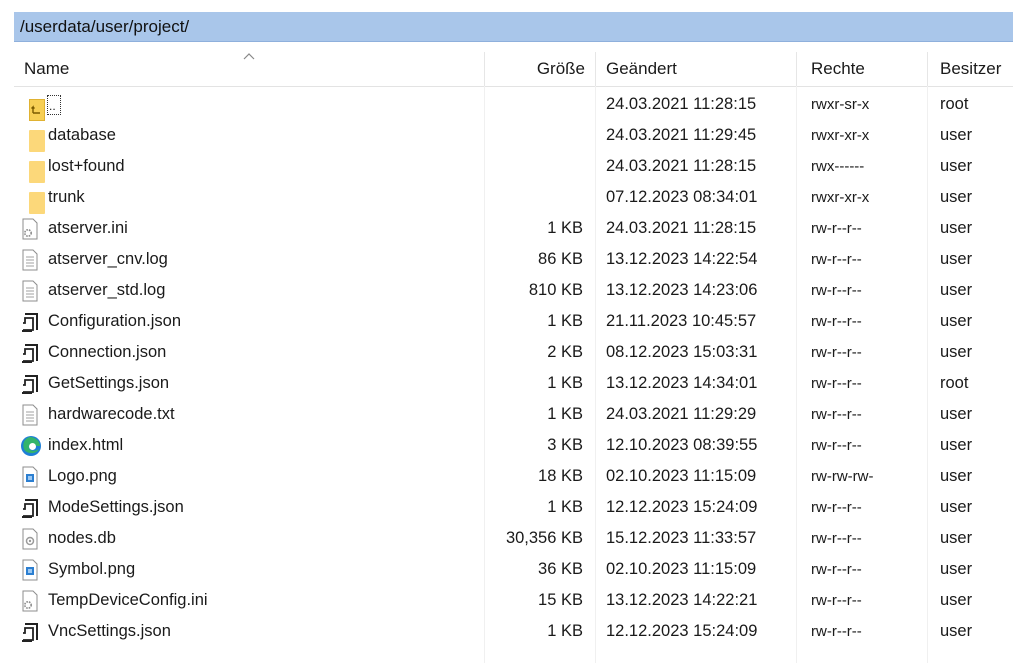  Describe the element at coordinates (30, 445) in the screenshot. I see `edge-browser-icon` at that location.